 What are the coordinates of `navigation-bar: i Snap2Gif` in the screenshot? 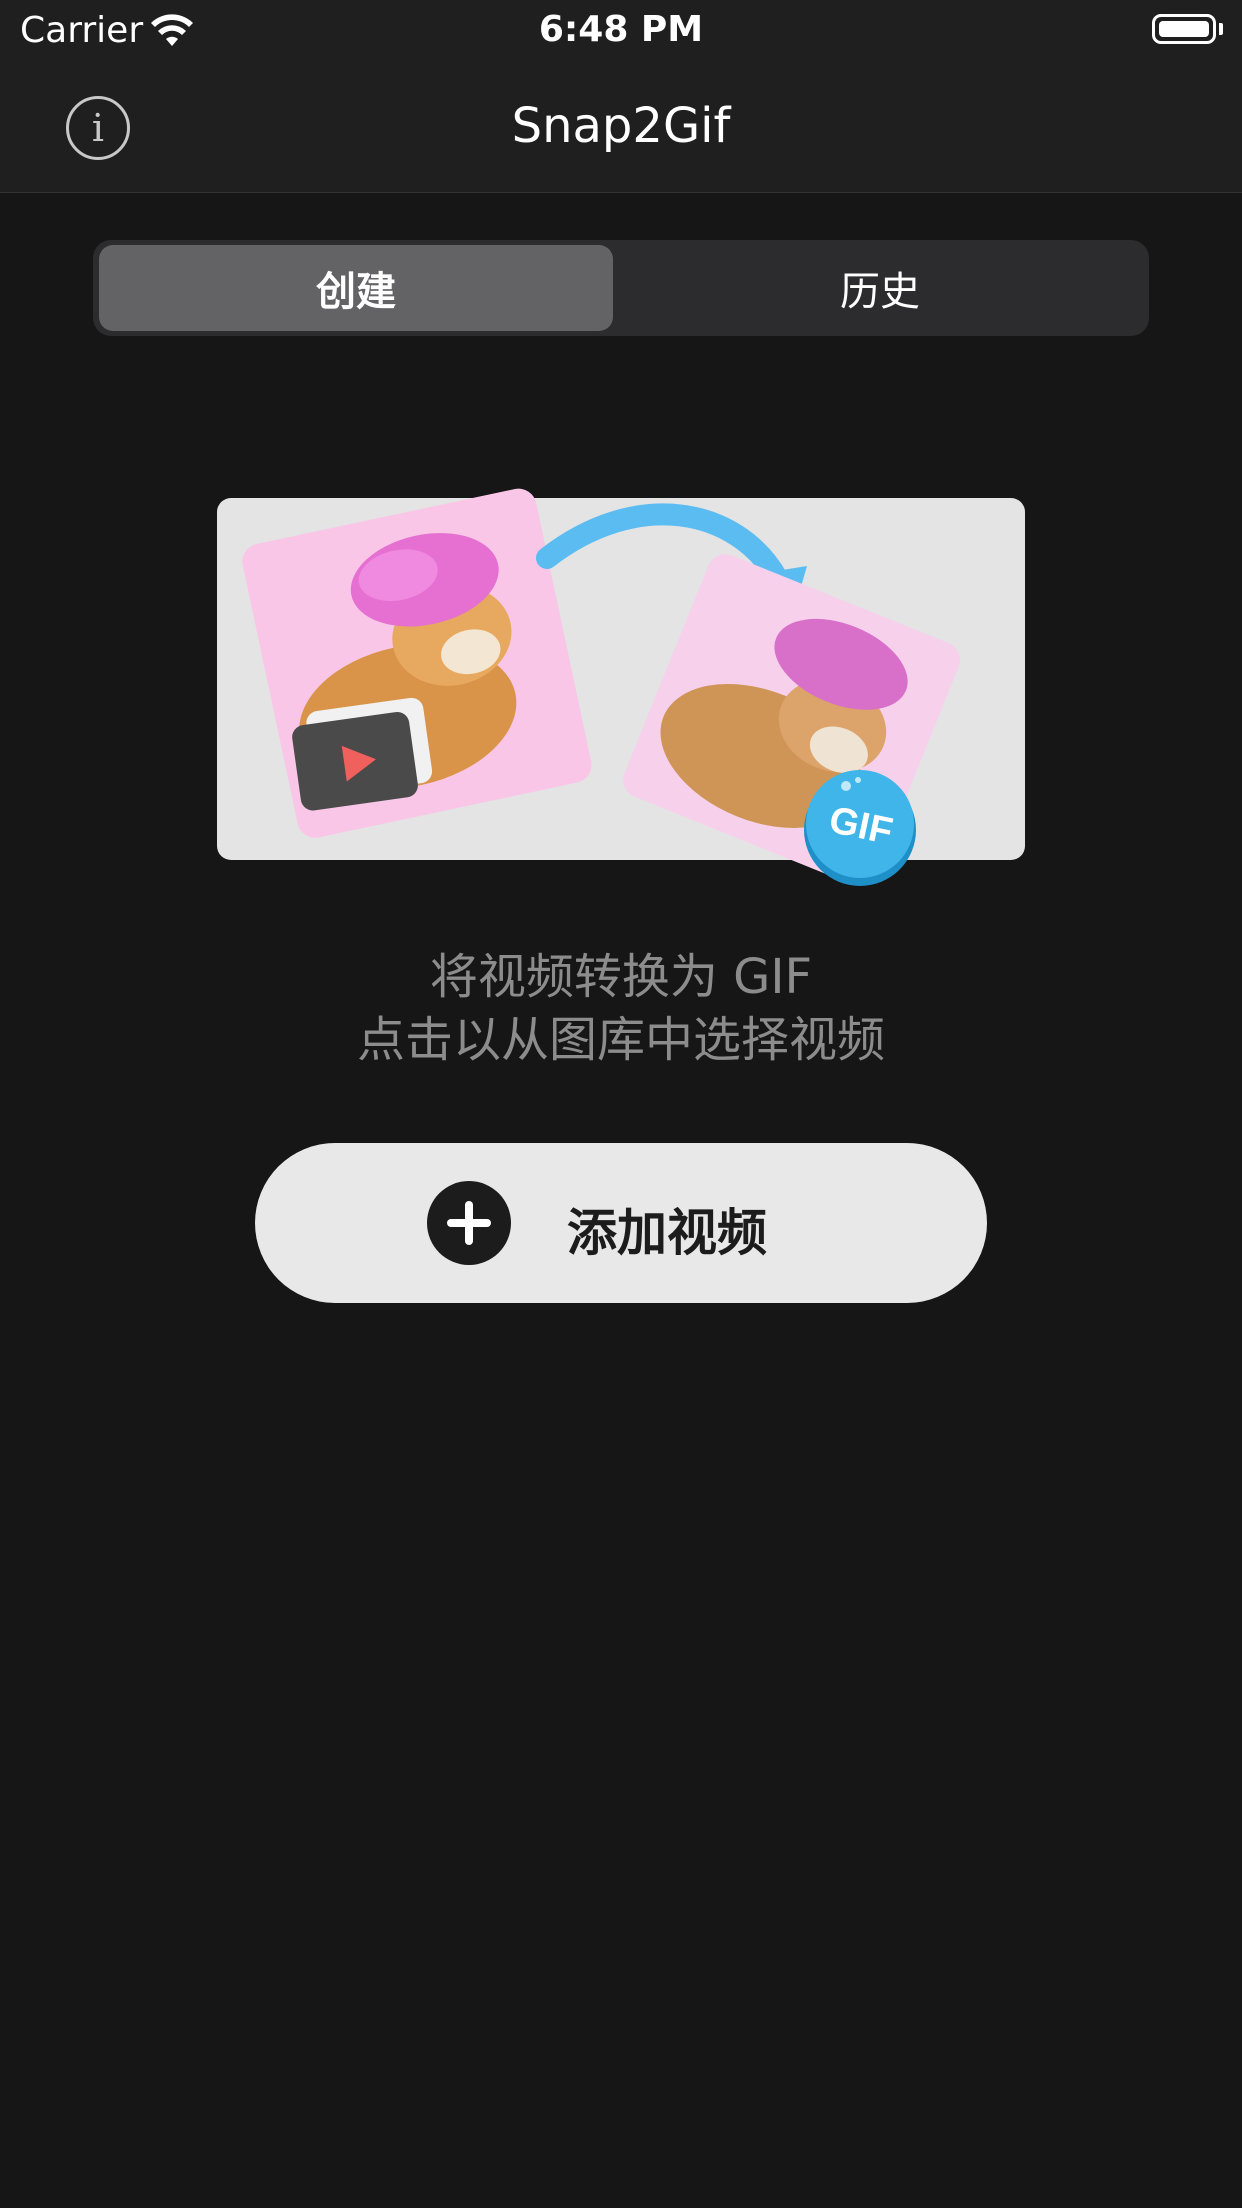 It's located at (621, 127).